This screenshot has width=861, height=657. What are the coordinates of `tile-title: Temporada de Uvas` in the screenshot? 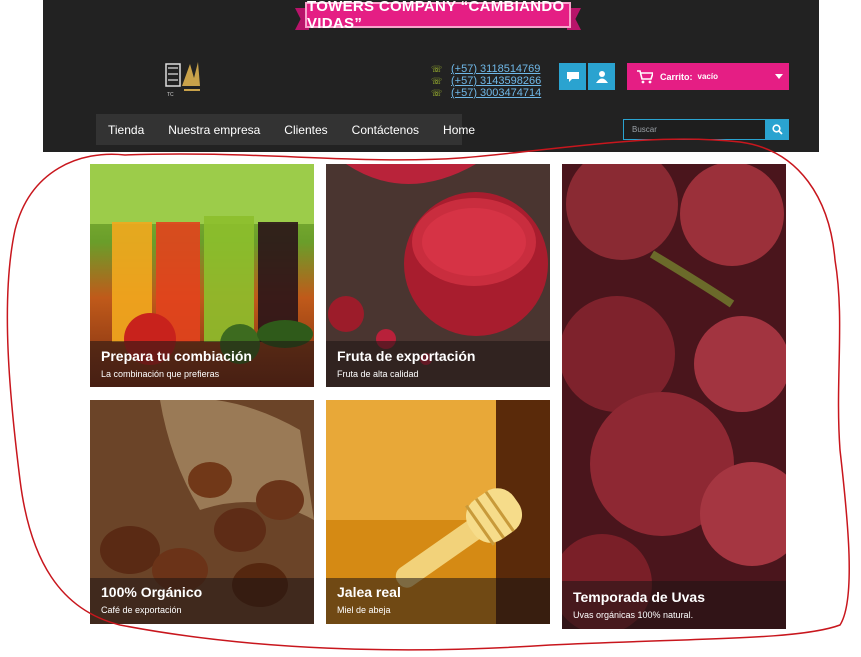 It's located at (639, 597).